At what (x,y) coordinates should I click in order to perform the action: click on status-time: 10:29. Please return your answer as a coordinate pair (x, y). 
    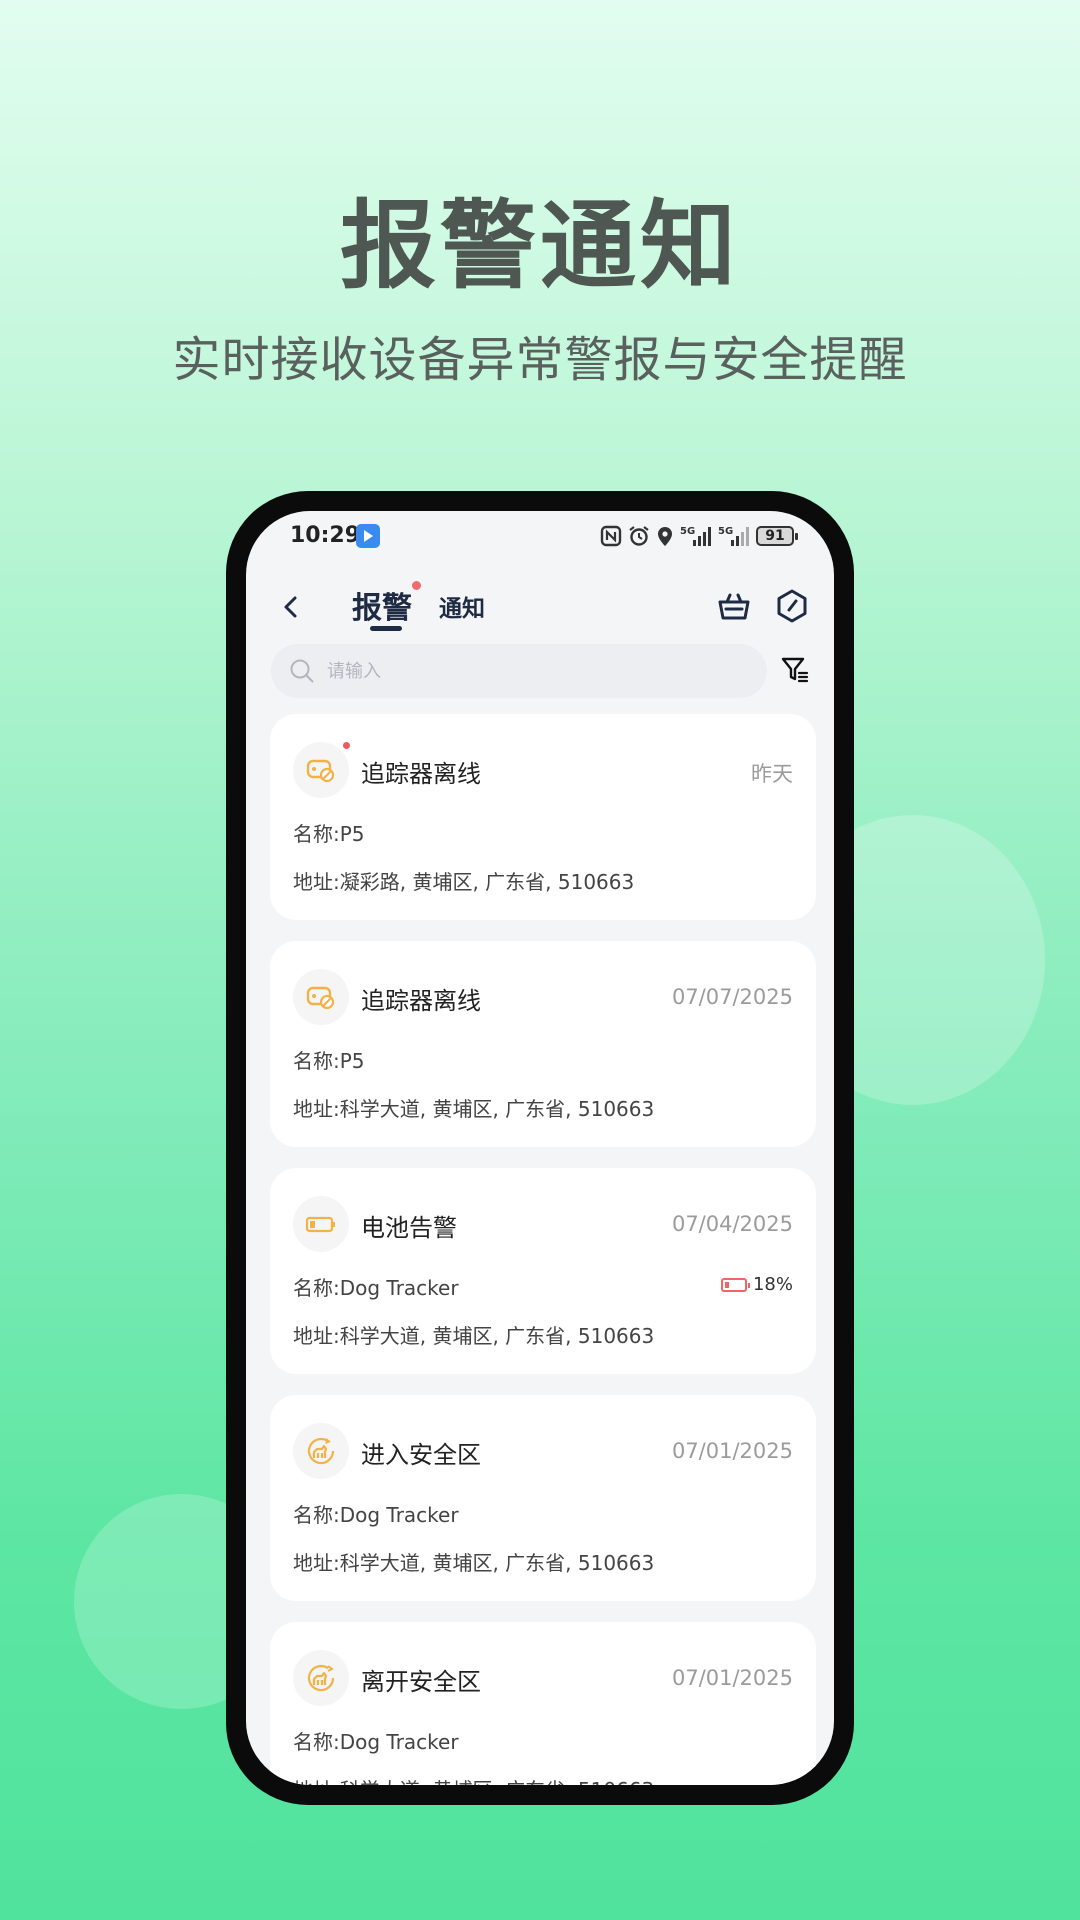
    Looking at the image, I should click on (325, 535).